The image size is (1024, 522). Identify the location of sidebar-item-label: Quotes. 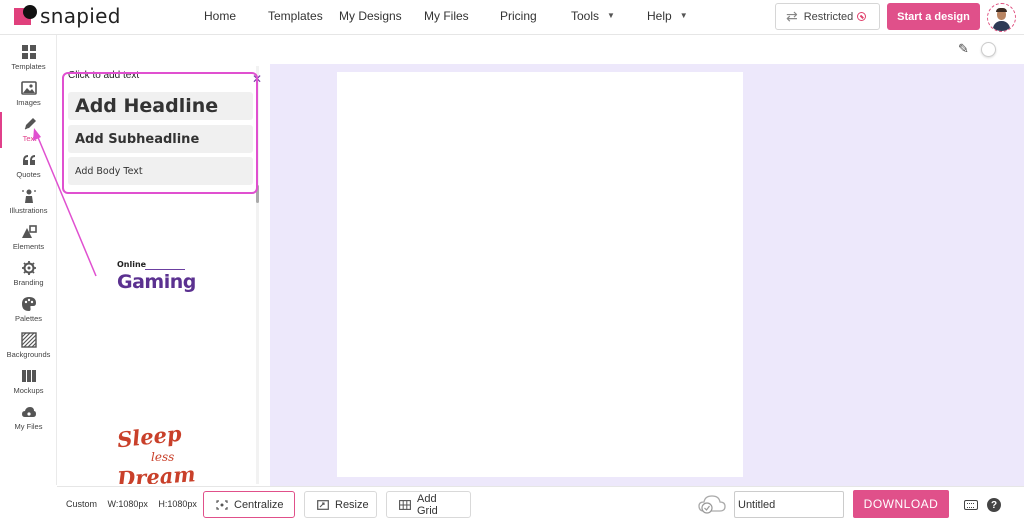
(28, 174).